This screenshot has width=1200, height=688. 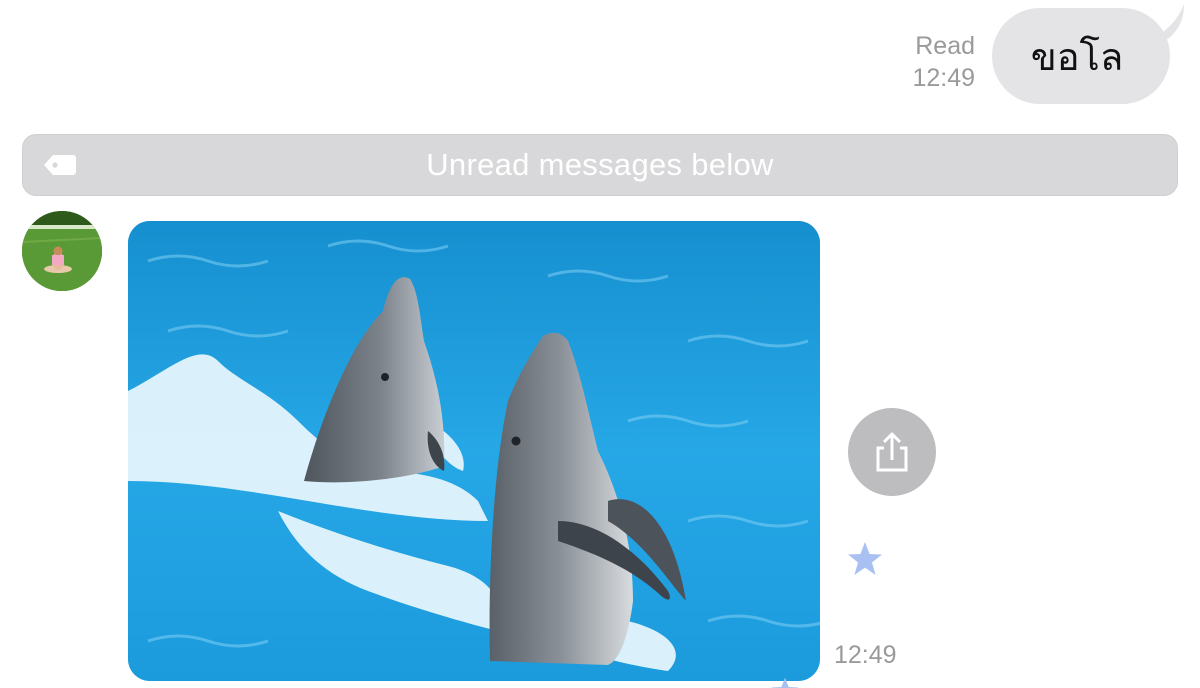 What do you see at coordinates (865, 559) in the screenshot?
I see `star-icon` at bounding box center [865, 559].